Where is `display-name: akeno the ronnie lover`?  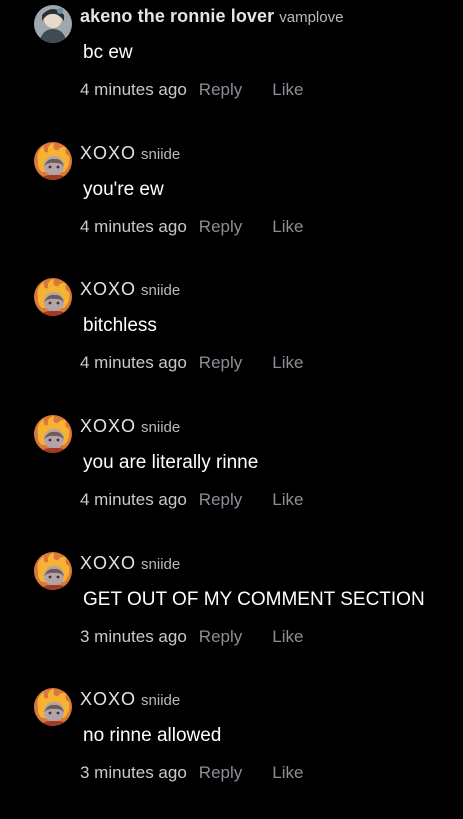
display-name: akeno the ronnie lover is located at coordinates (177, 16).